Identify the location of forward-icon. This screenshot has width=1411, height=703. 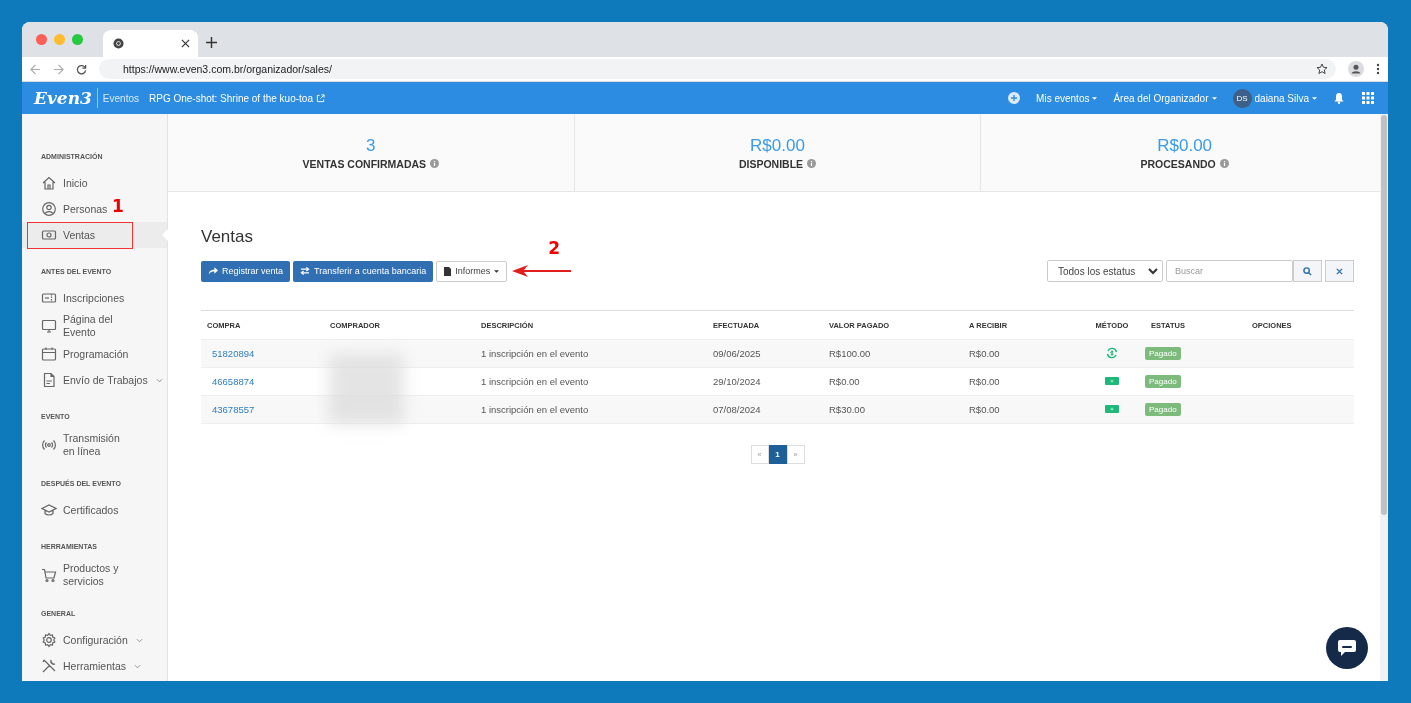
(58, 69).